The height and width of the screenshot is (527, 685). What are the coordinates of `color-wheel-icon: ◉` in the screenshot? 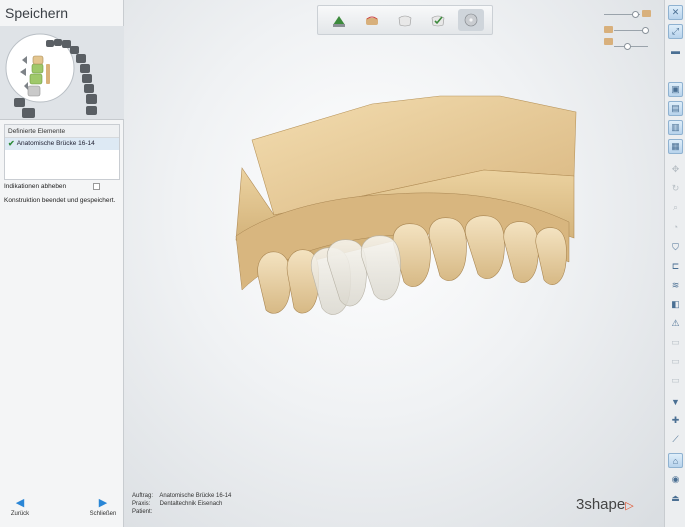 It's located at (675, 479).